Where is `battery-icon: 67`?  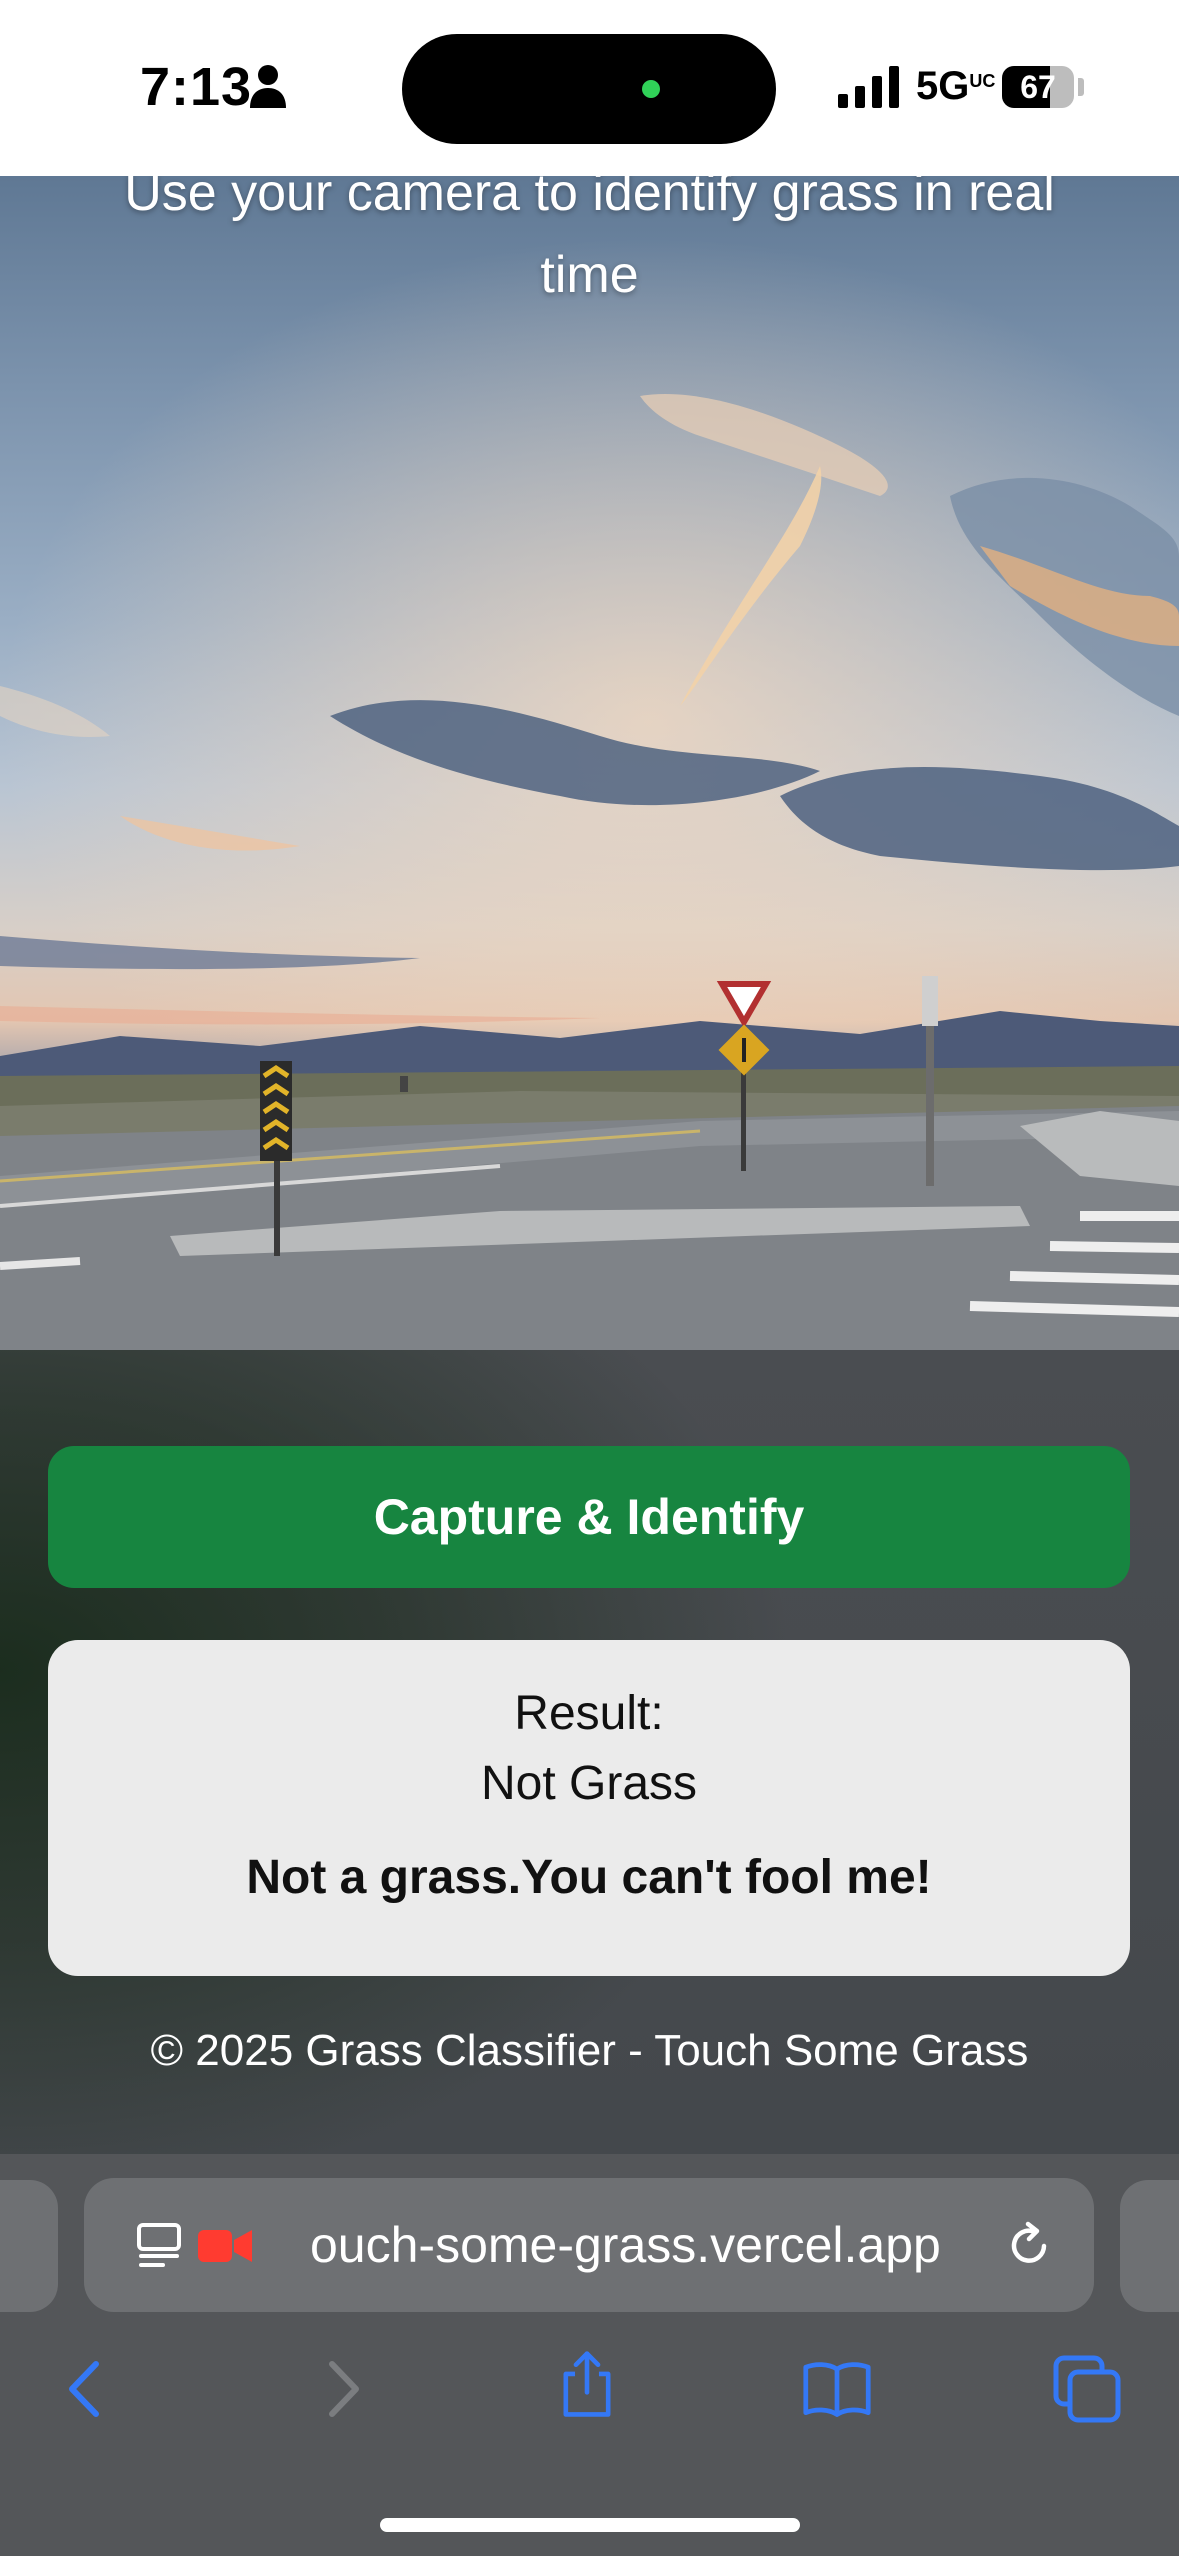 battery-icon: 67 is located at coordinates (1038, 87).